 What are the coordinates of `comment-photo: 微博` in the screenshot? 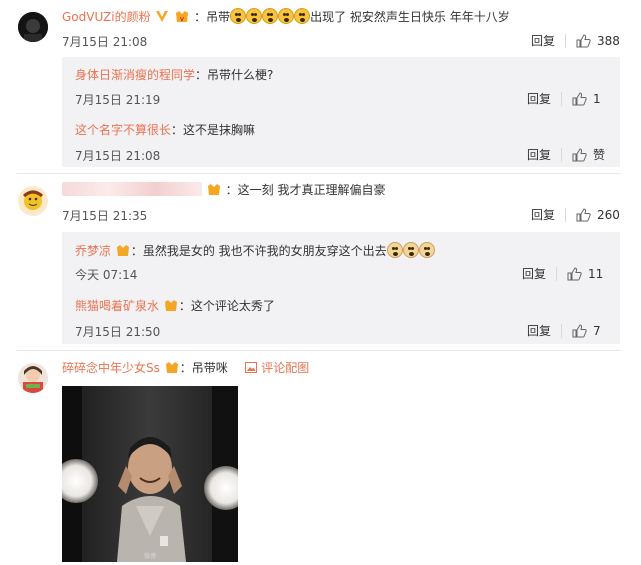 It's located at (150, 474).